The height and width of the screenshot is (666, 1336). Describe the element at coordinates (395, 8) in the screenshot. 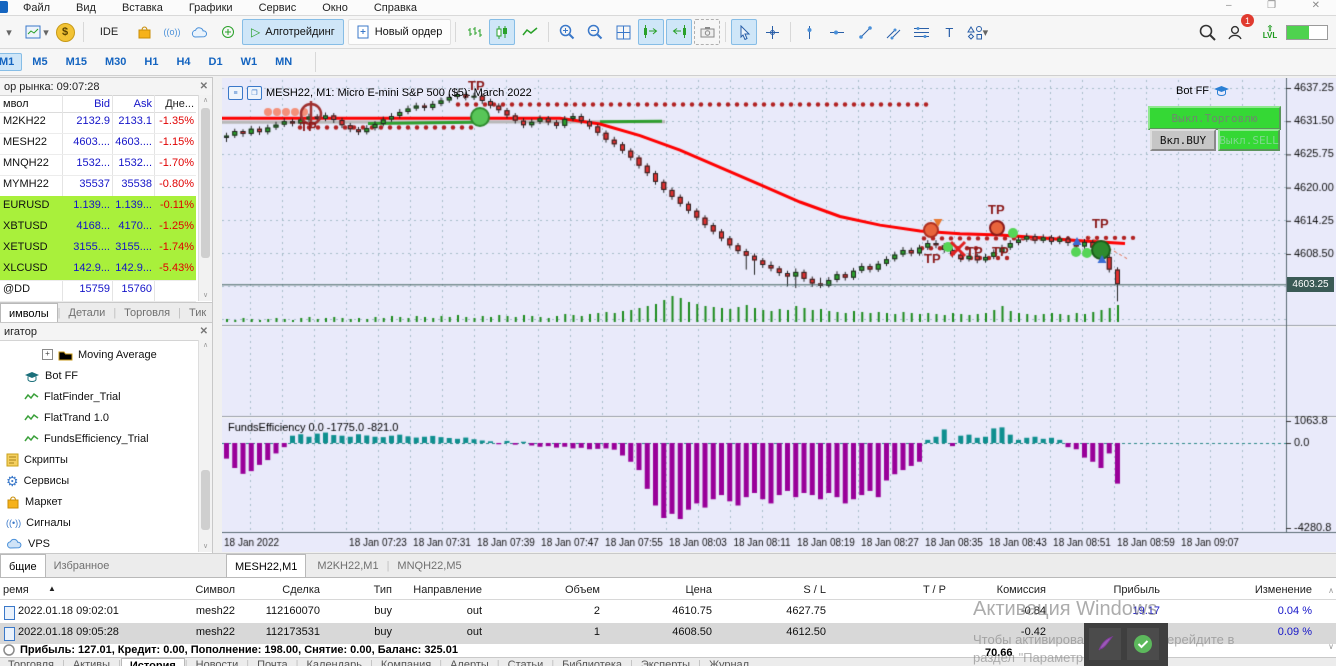

I see `menu-help: Справка` at that location.